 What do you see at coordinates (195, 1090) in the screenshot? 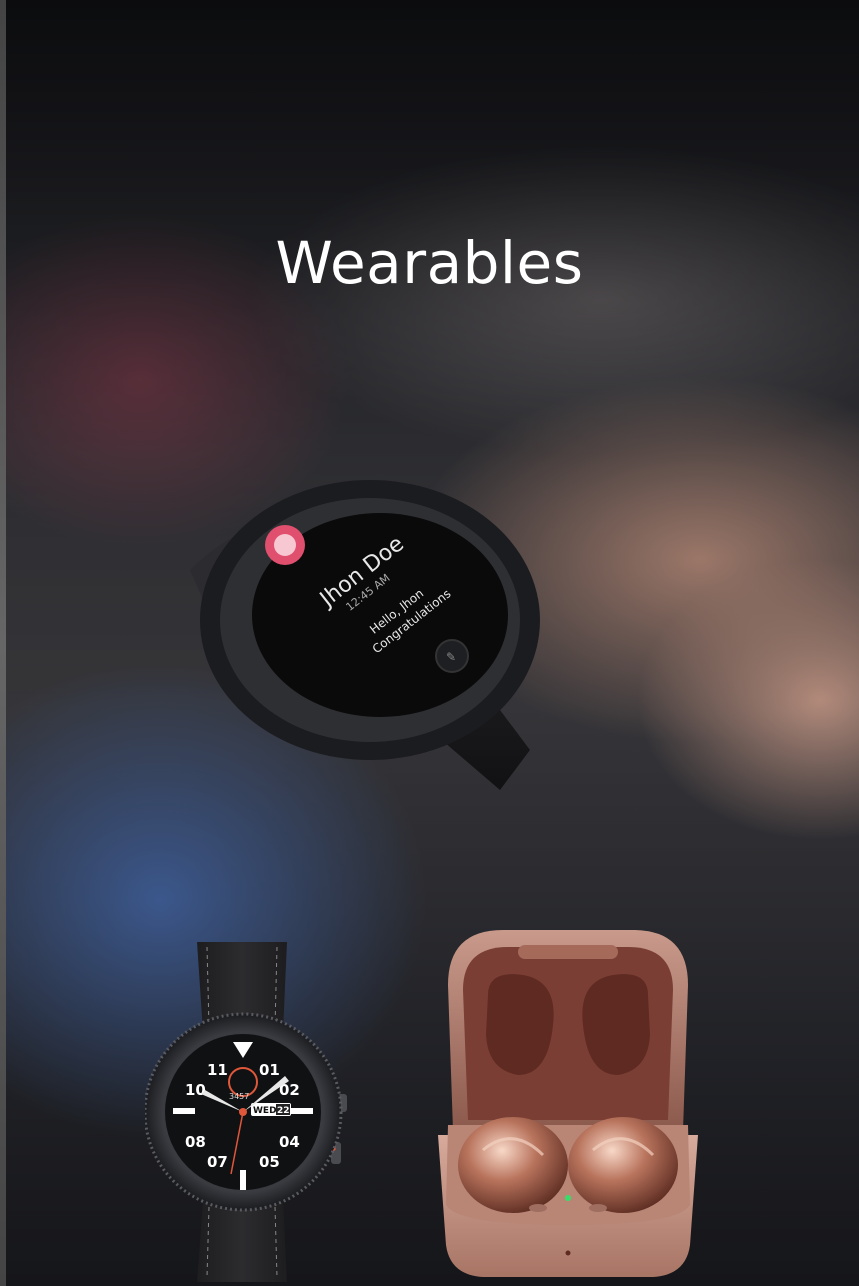
I see `watch-hour-10: 10` at bounding box center [195, 1090].